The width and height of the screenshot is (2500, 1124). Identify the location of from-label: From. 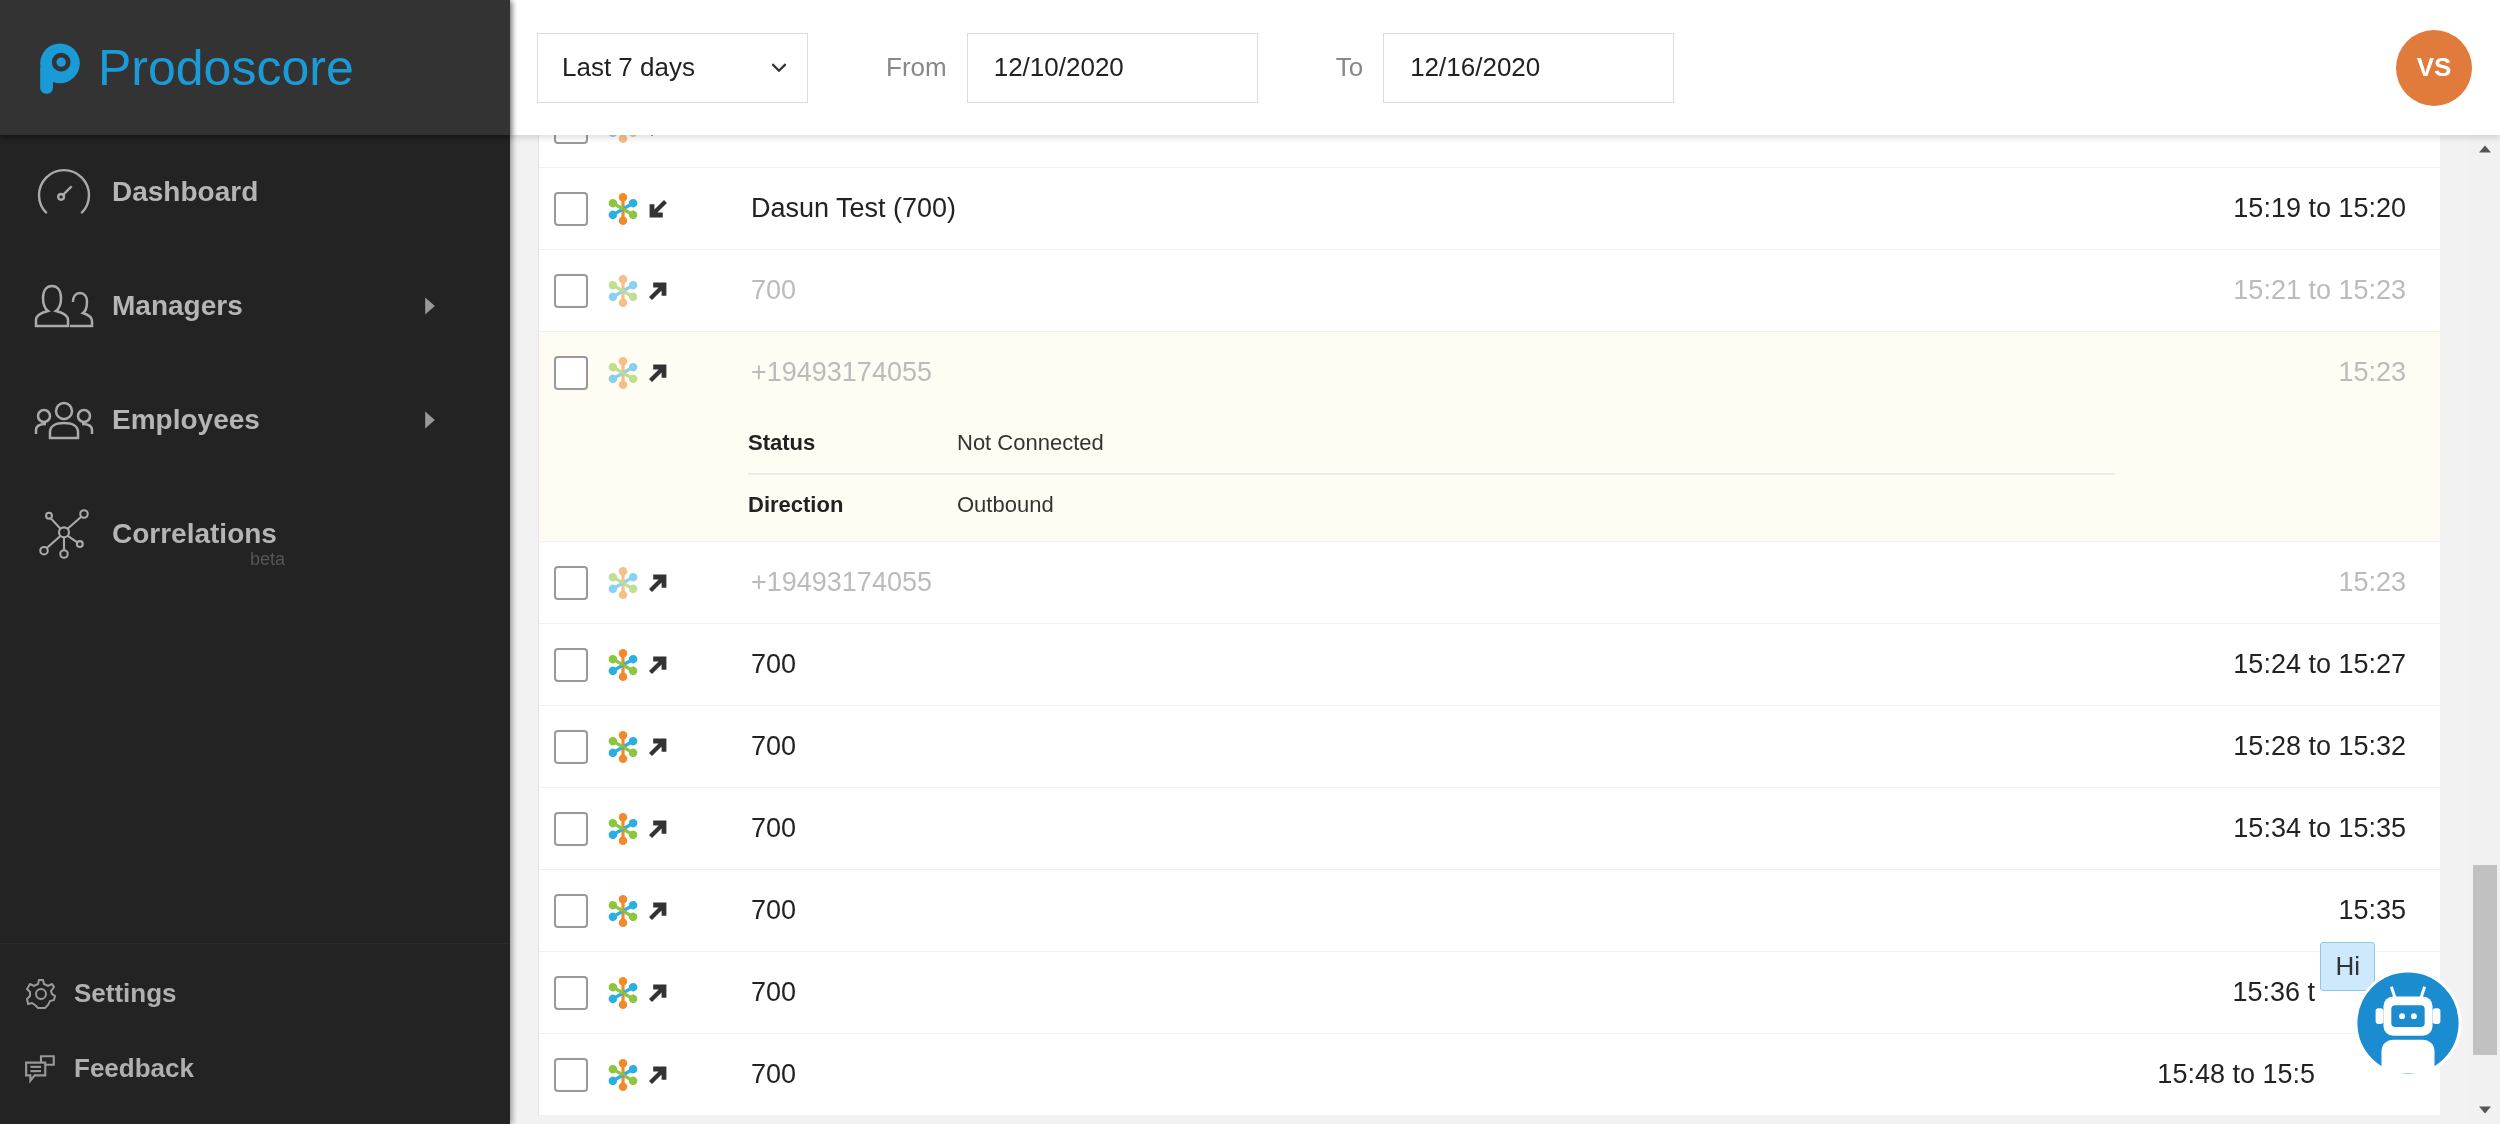
(916, 67).